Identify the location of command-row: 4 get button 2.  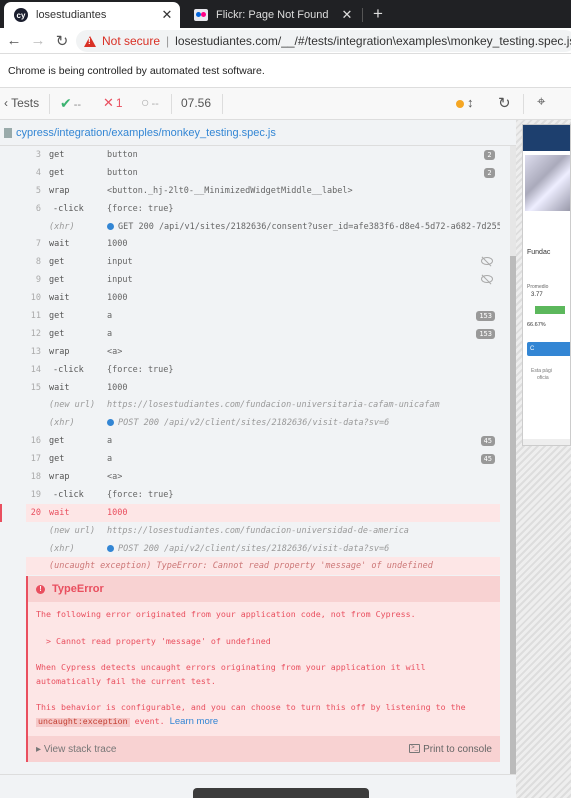
(263, 172).